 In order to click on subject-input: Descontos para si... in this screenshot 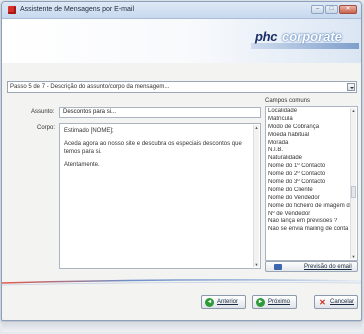, I will do `click(160, 112)`.